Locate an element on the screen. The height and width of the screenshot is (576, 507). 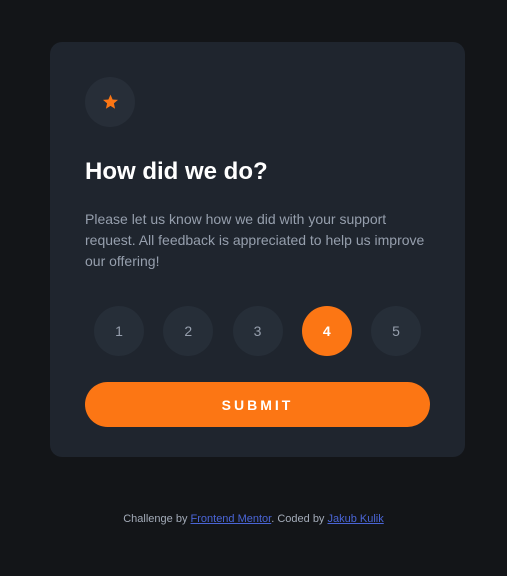
frontend-mentor-link: Frontend Mentor is located at coordinates (231, 519).